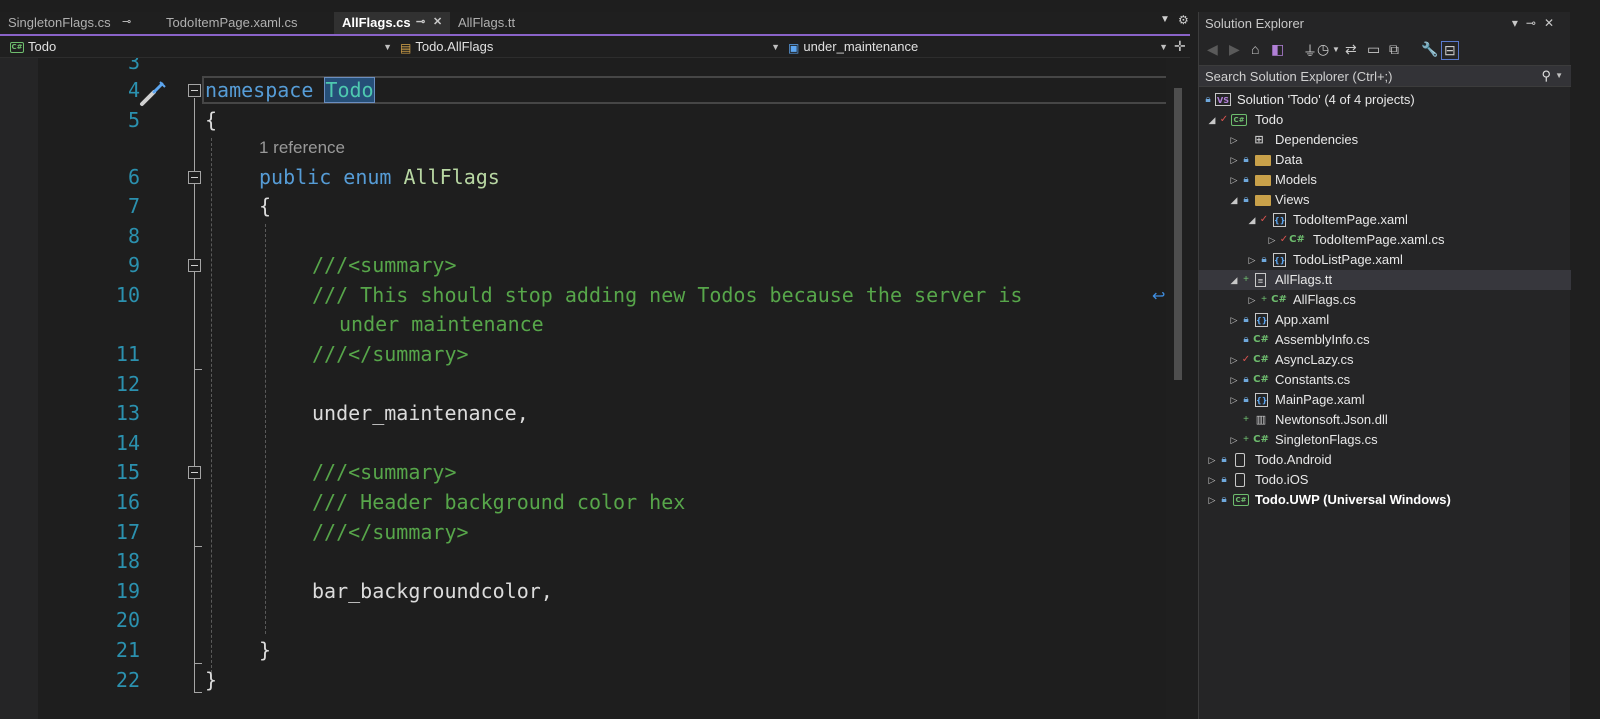 Image resolution: width=1600 pixels, height=719 pixels. What do you see at coordinates (1277, 49) in the screenshot?
I see `switch-views-icon: ◧` at bounding box center [1277, 49].